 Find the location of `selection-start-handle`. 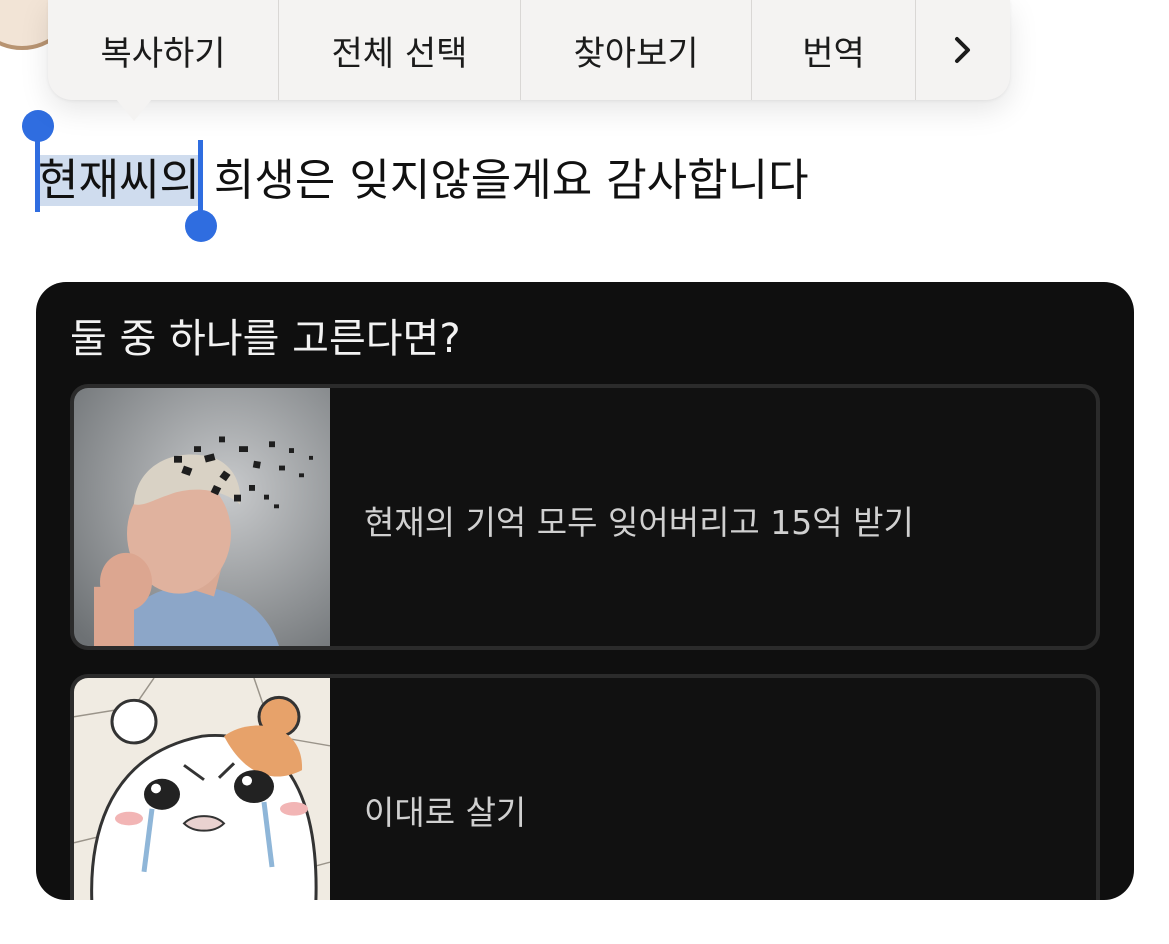

selection-start-handle is located at coordinates (37, 171).